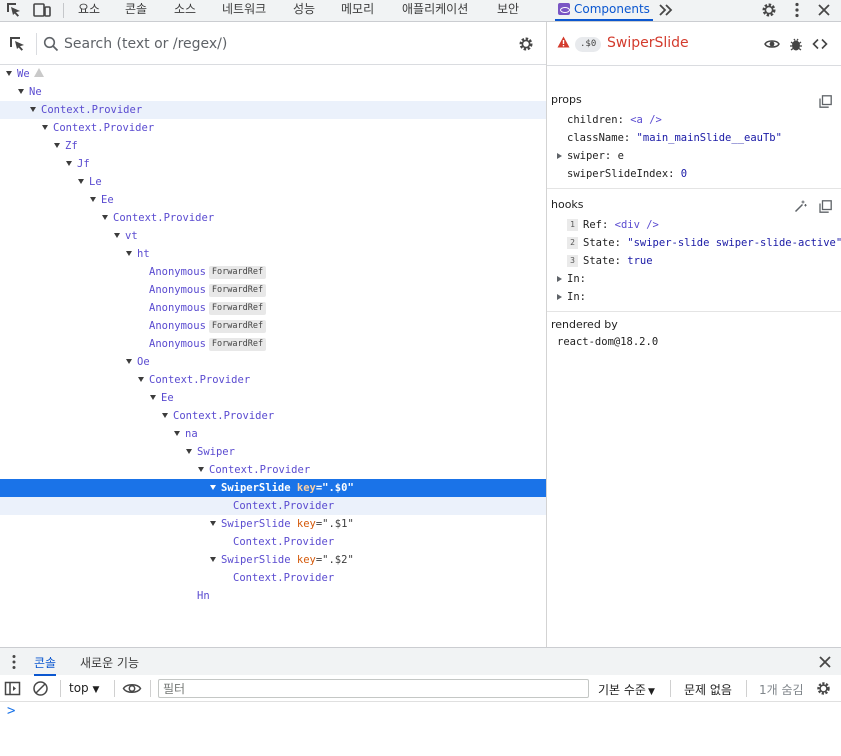 Image resolution: width=841 pixels, height=756 pixels. Describe the element at coordinates (304, 10) in the screenshot. I see `tab-performance: 성능` at that location.